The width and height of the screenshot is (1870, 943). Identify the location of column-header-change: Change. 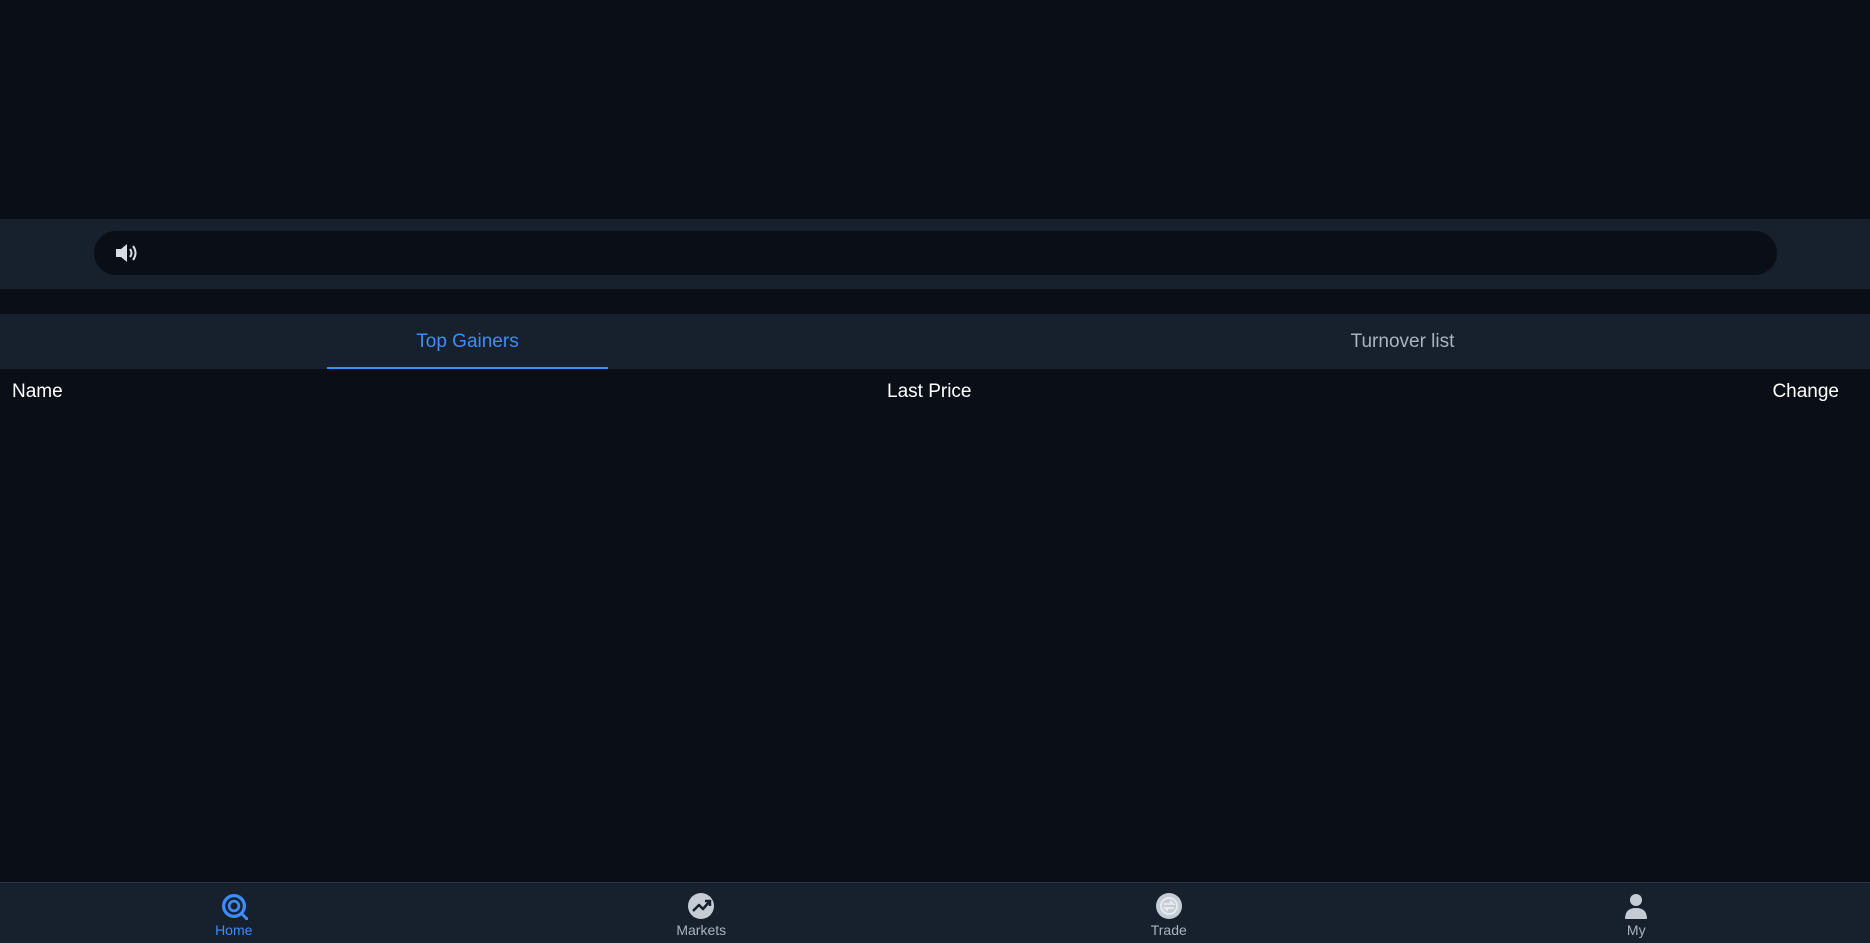
(1805, 391).